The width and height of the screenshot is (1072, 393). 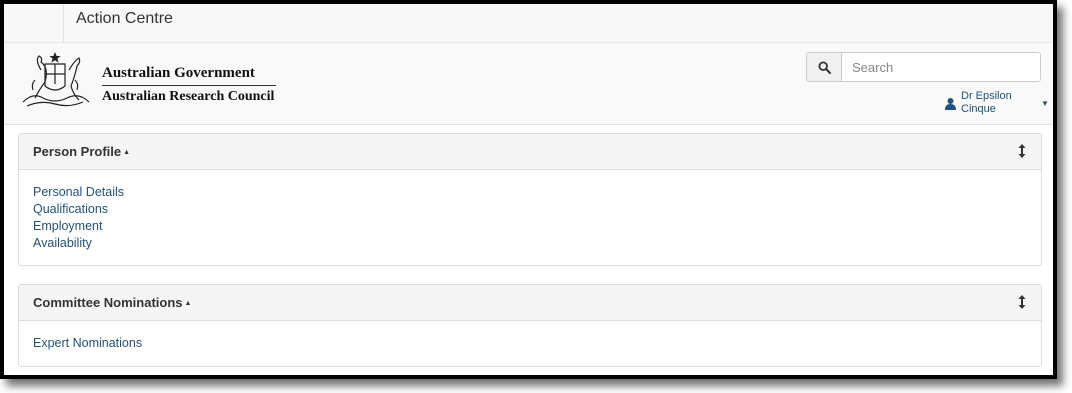 What do you see at coordinates (1045, 103) in the screenshot?
I see `chevron-down-icon: ▼` at bounding box center [1045, 103].